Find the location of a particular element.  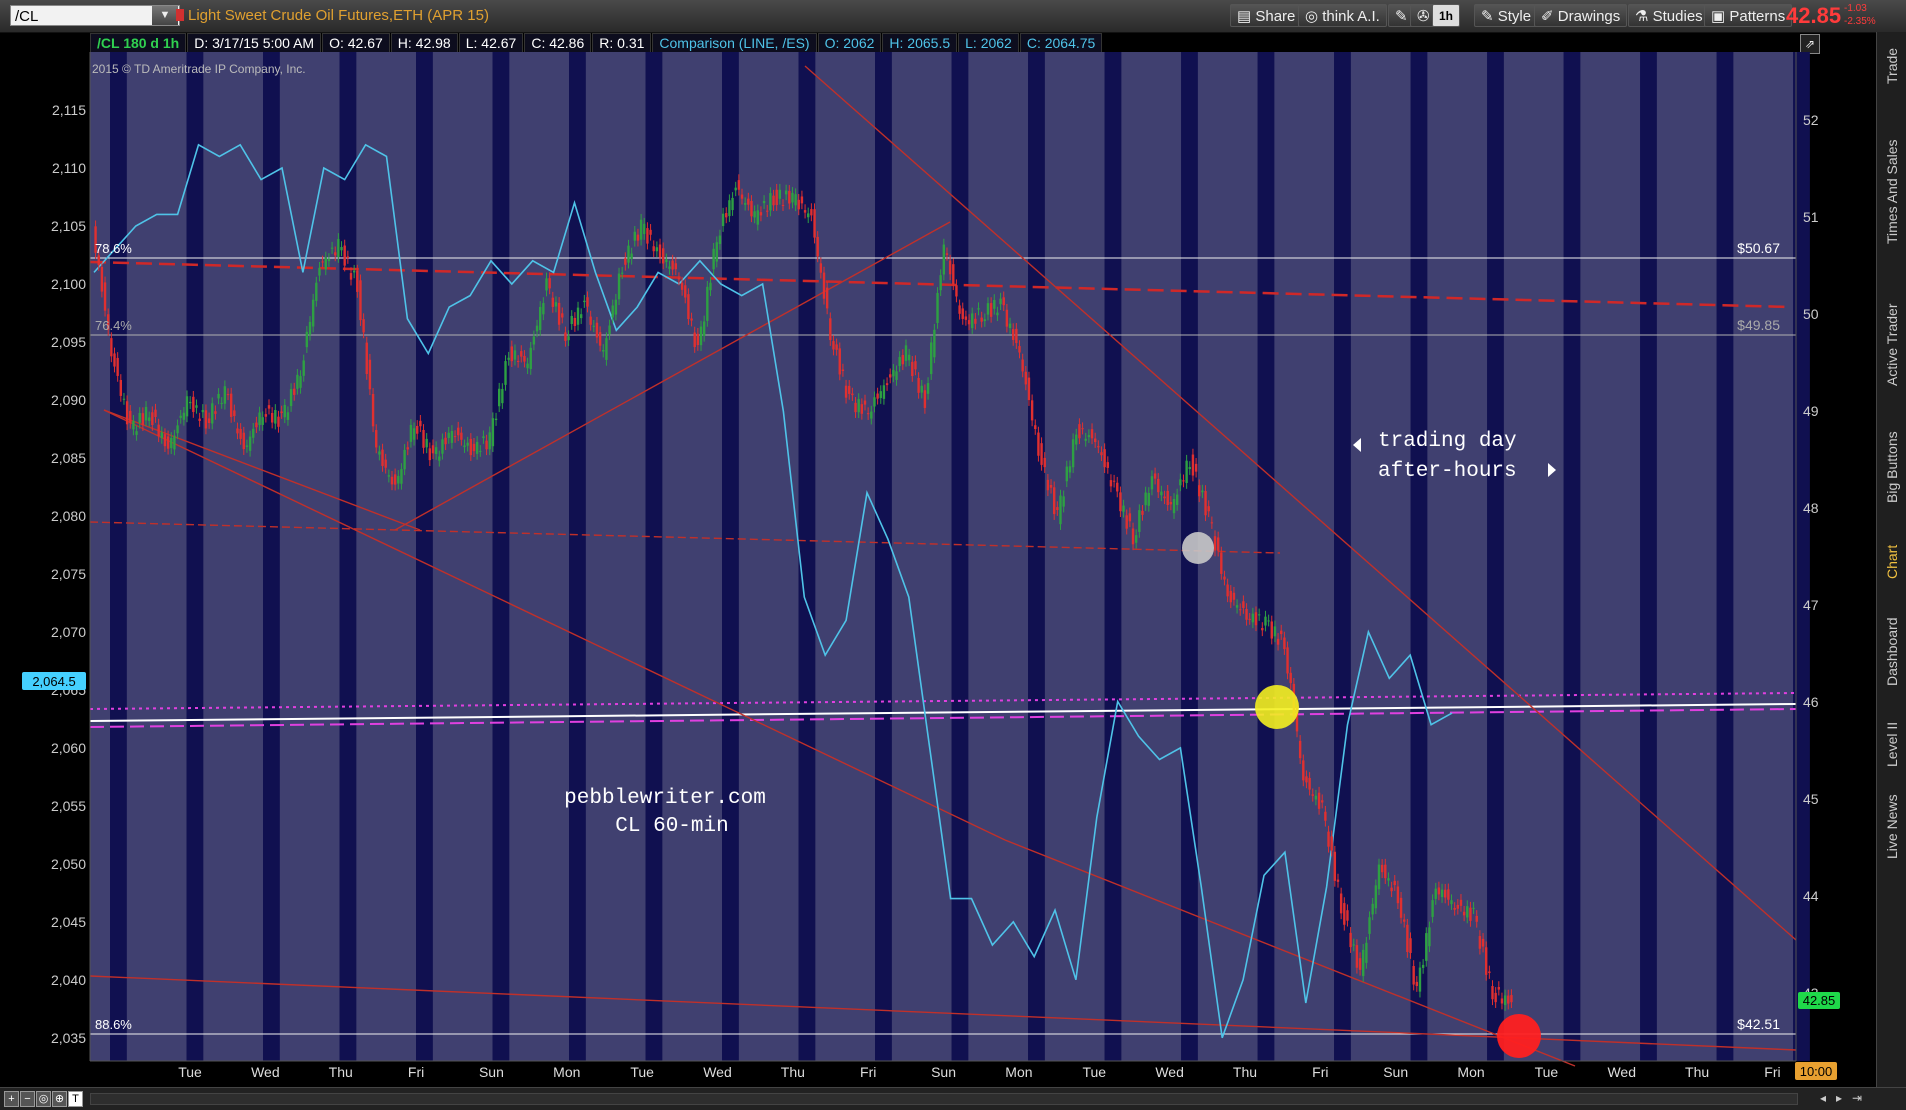

tab-level-ii: Level II is located at coordinates (1892, 744).